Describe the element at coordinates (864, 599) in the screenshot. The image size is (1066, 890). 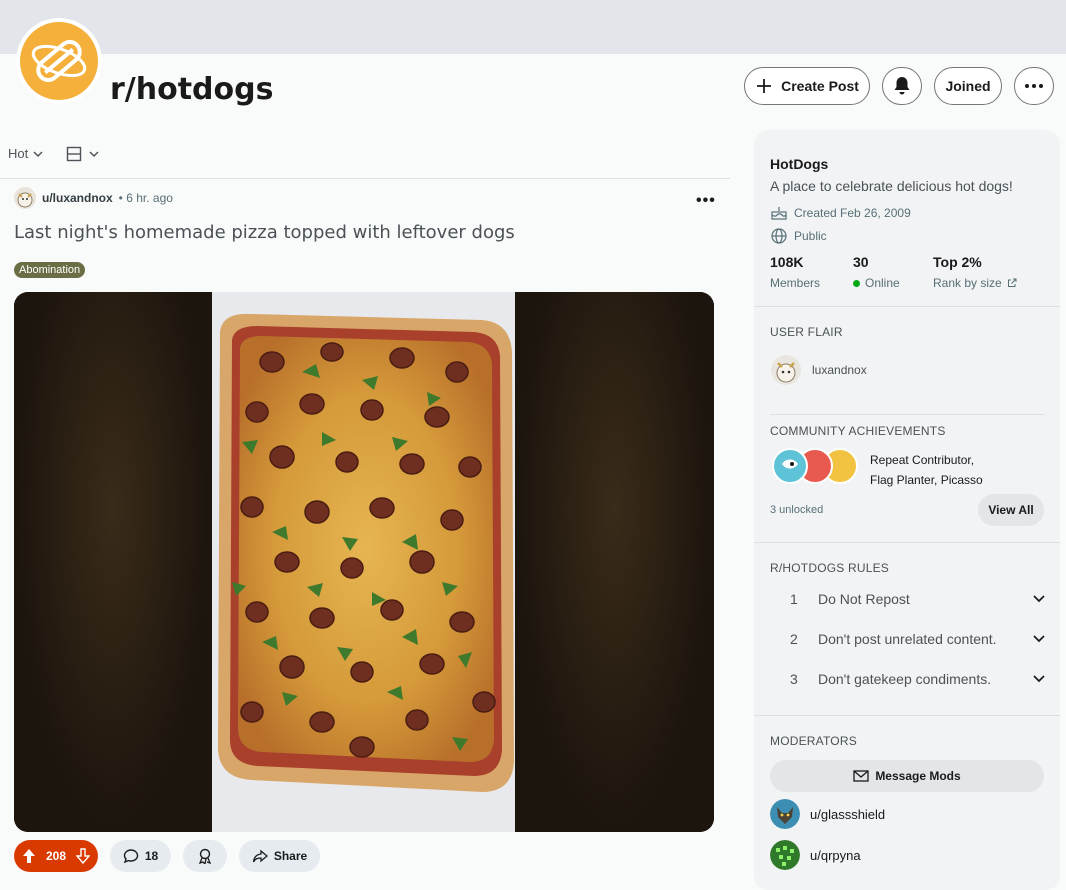
I see `rule-text: Do Not Repost` at that location.